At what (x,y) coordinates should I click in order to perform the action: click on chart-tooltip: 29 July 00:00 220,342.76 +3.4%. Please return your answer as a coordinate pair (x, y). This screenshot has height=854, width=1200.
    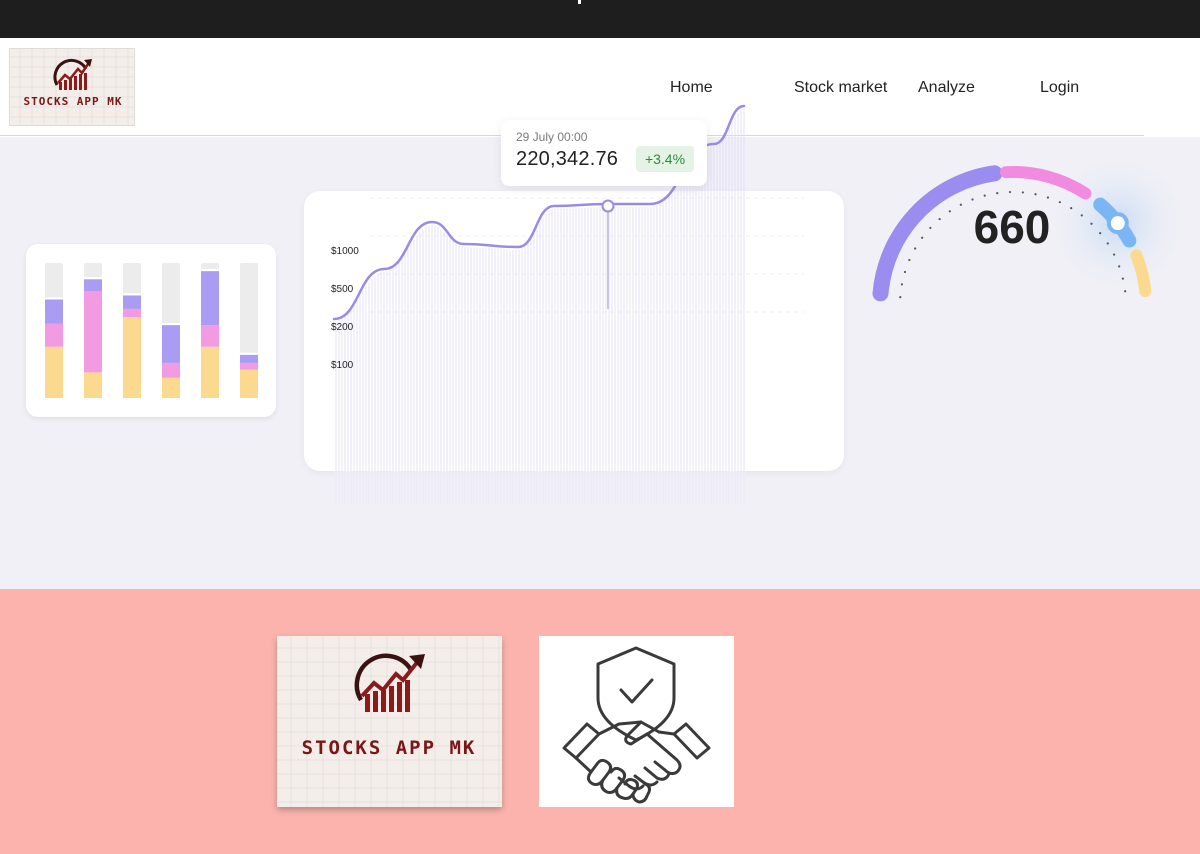
    Looking at the image, I should click on (604, 153).